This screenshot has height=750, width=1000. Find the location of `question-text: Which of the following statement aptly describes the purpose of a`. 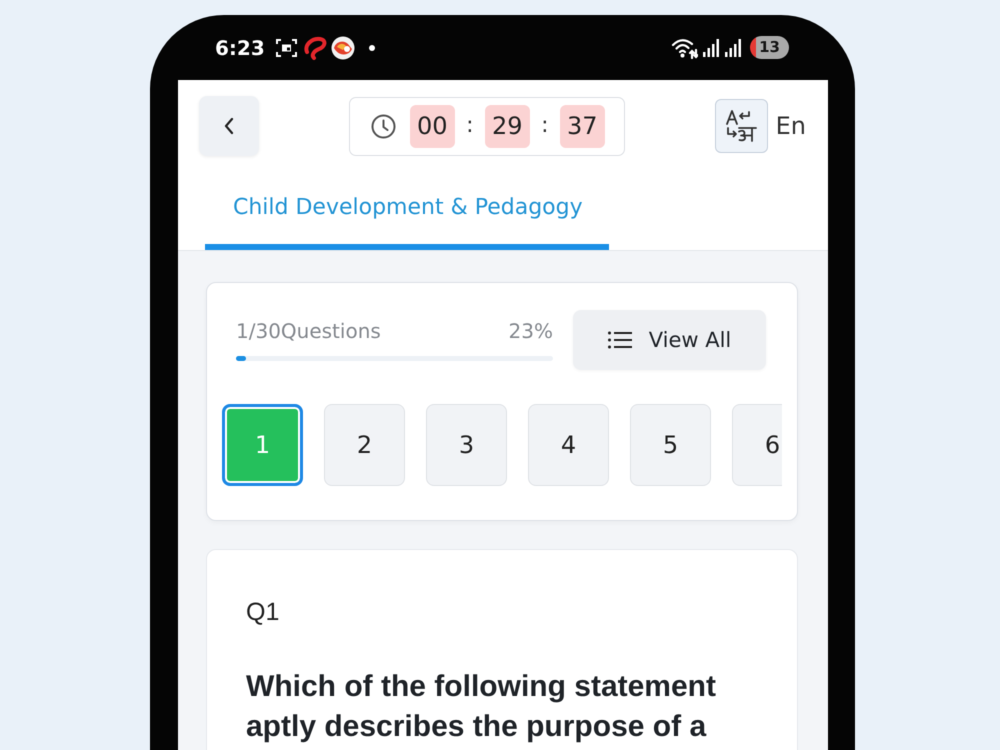

question-text: Which of the following statement aptly describes the purpose of a is located at coordinates (481, 707).